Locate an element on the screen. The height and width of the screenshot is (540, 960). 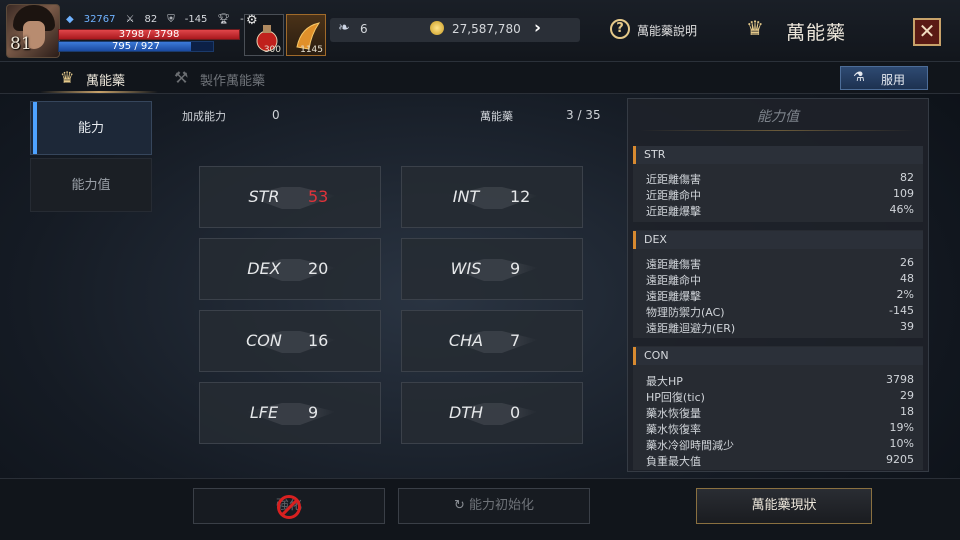
power-value: 32767 is located at coordinates (99, 19).